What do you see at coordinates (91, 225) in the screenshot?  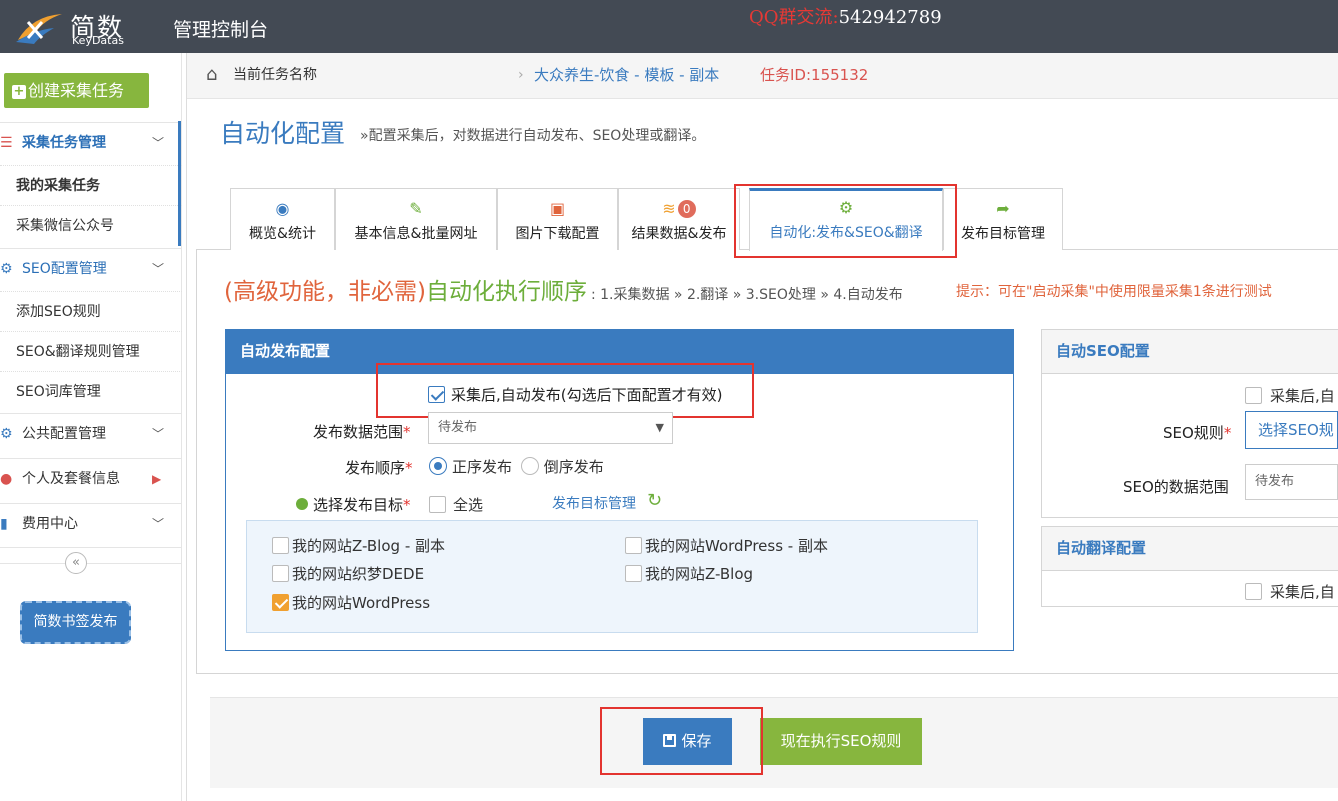 I see `sidebar-item-wechat: 采集微信公众号` at bounding box center [91, 225].